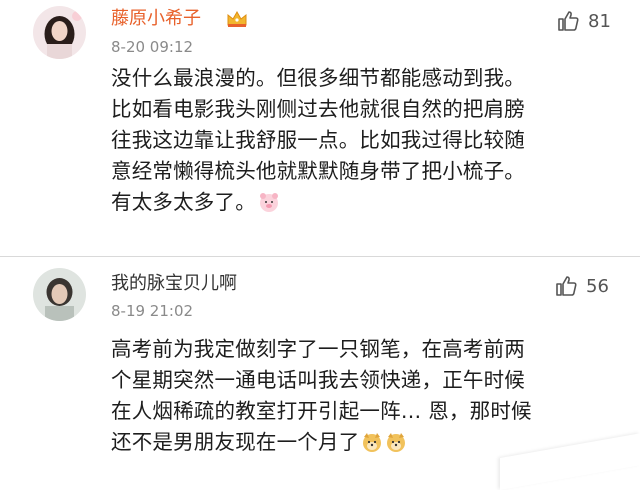 This screenshot has width=640, height=490. What do you see at coordinates (581, 286) in the screenshot?
I see `like-button: 56` at bounding box center [581, 286].